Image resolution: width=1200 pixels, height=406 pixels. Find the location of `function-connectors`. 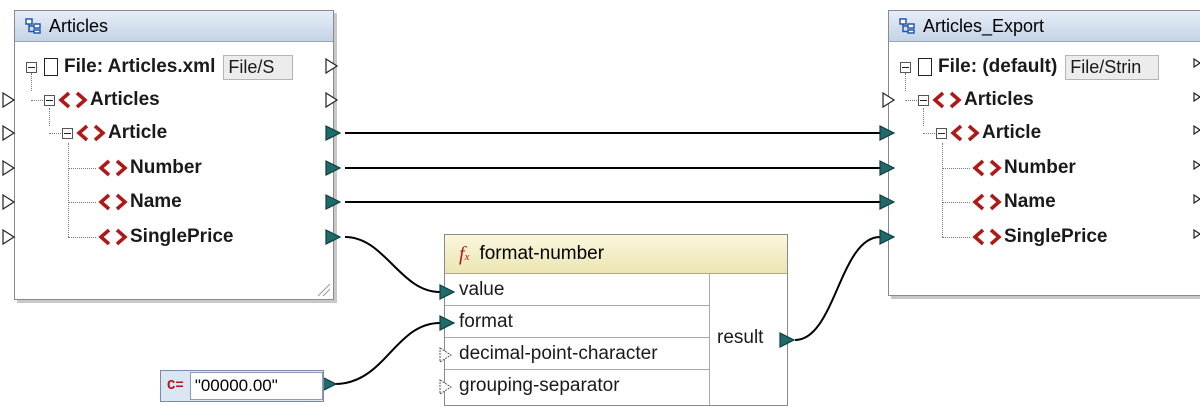

function-connectors is located at coordinates (558, 339).